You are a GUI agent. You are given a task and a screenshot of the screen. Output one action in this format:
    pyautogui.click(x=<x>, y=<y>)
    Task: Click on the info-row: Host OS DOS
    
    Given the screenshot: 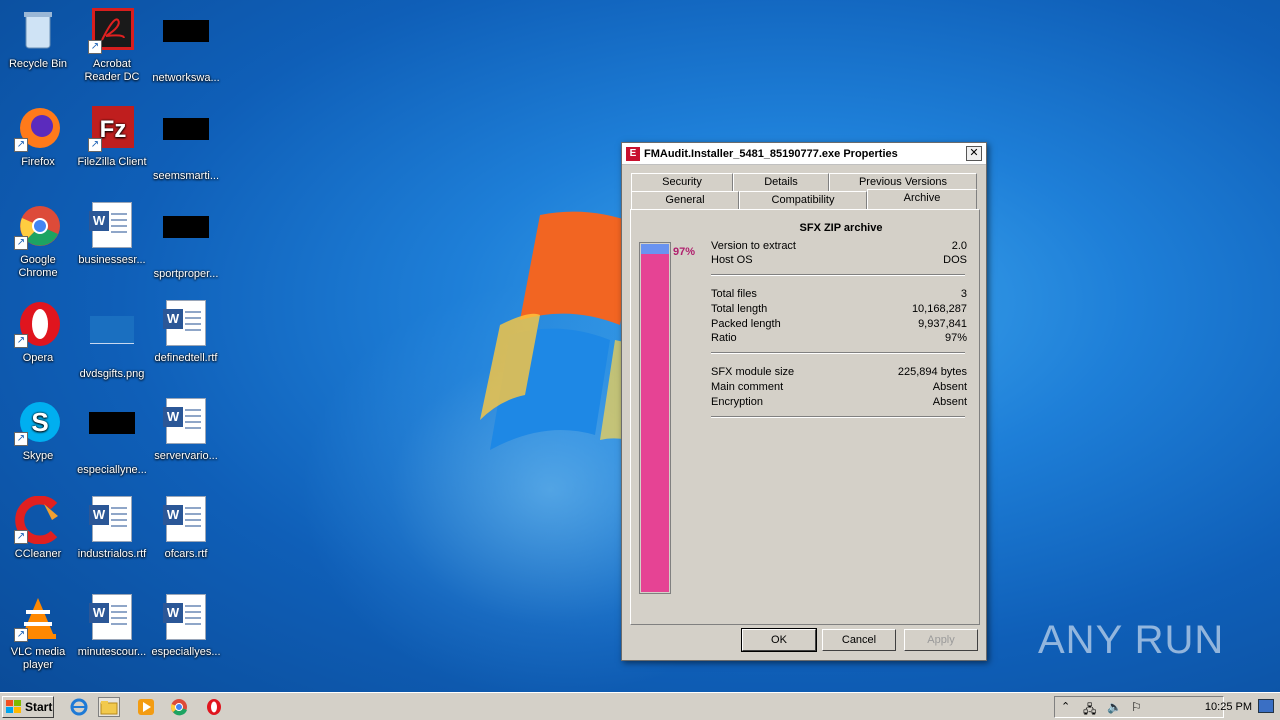 What is the action you would take?
    pyautogui.click(x=839, y=261)
    